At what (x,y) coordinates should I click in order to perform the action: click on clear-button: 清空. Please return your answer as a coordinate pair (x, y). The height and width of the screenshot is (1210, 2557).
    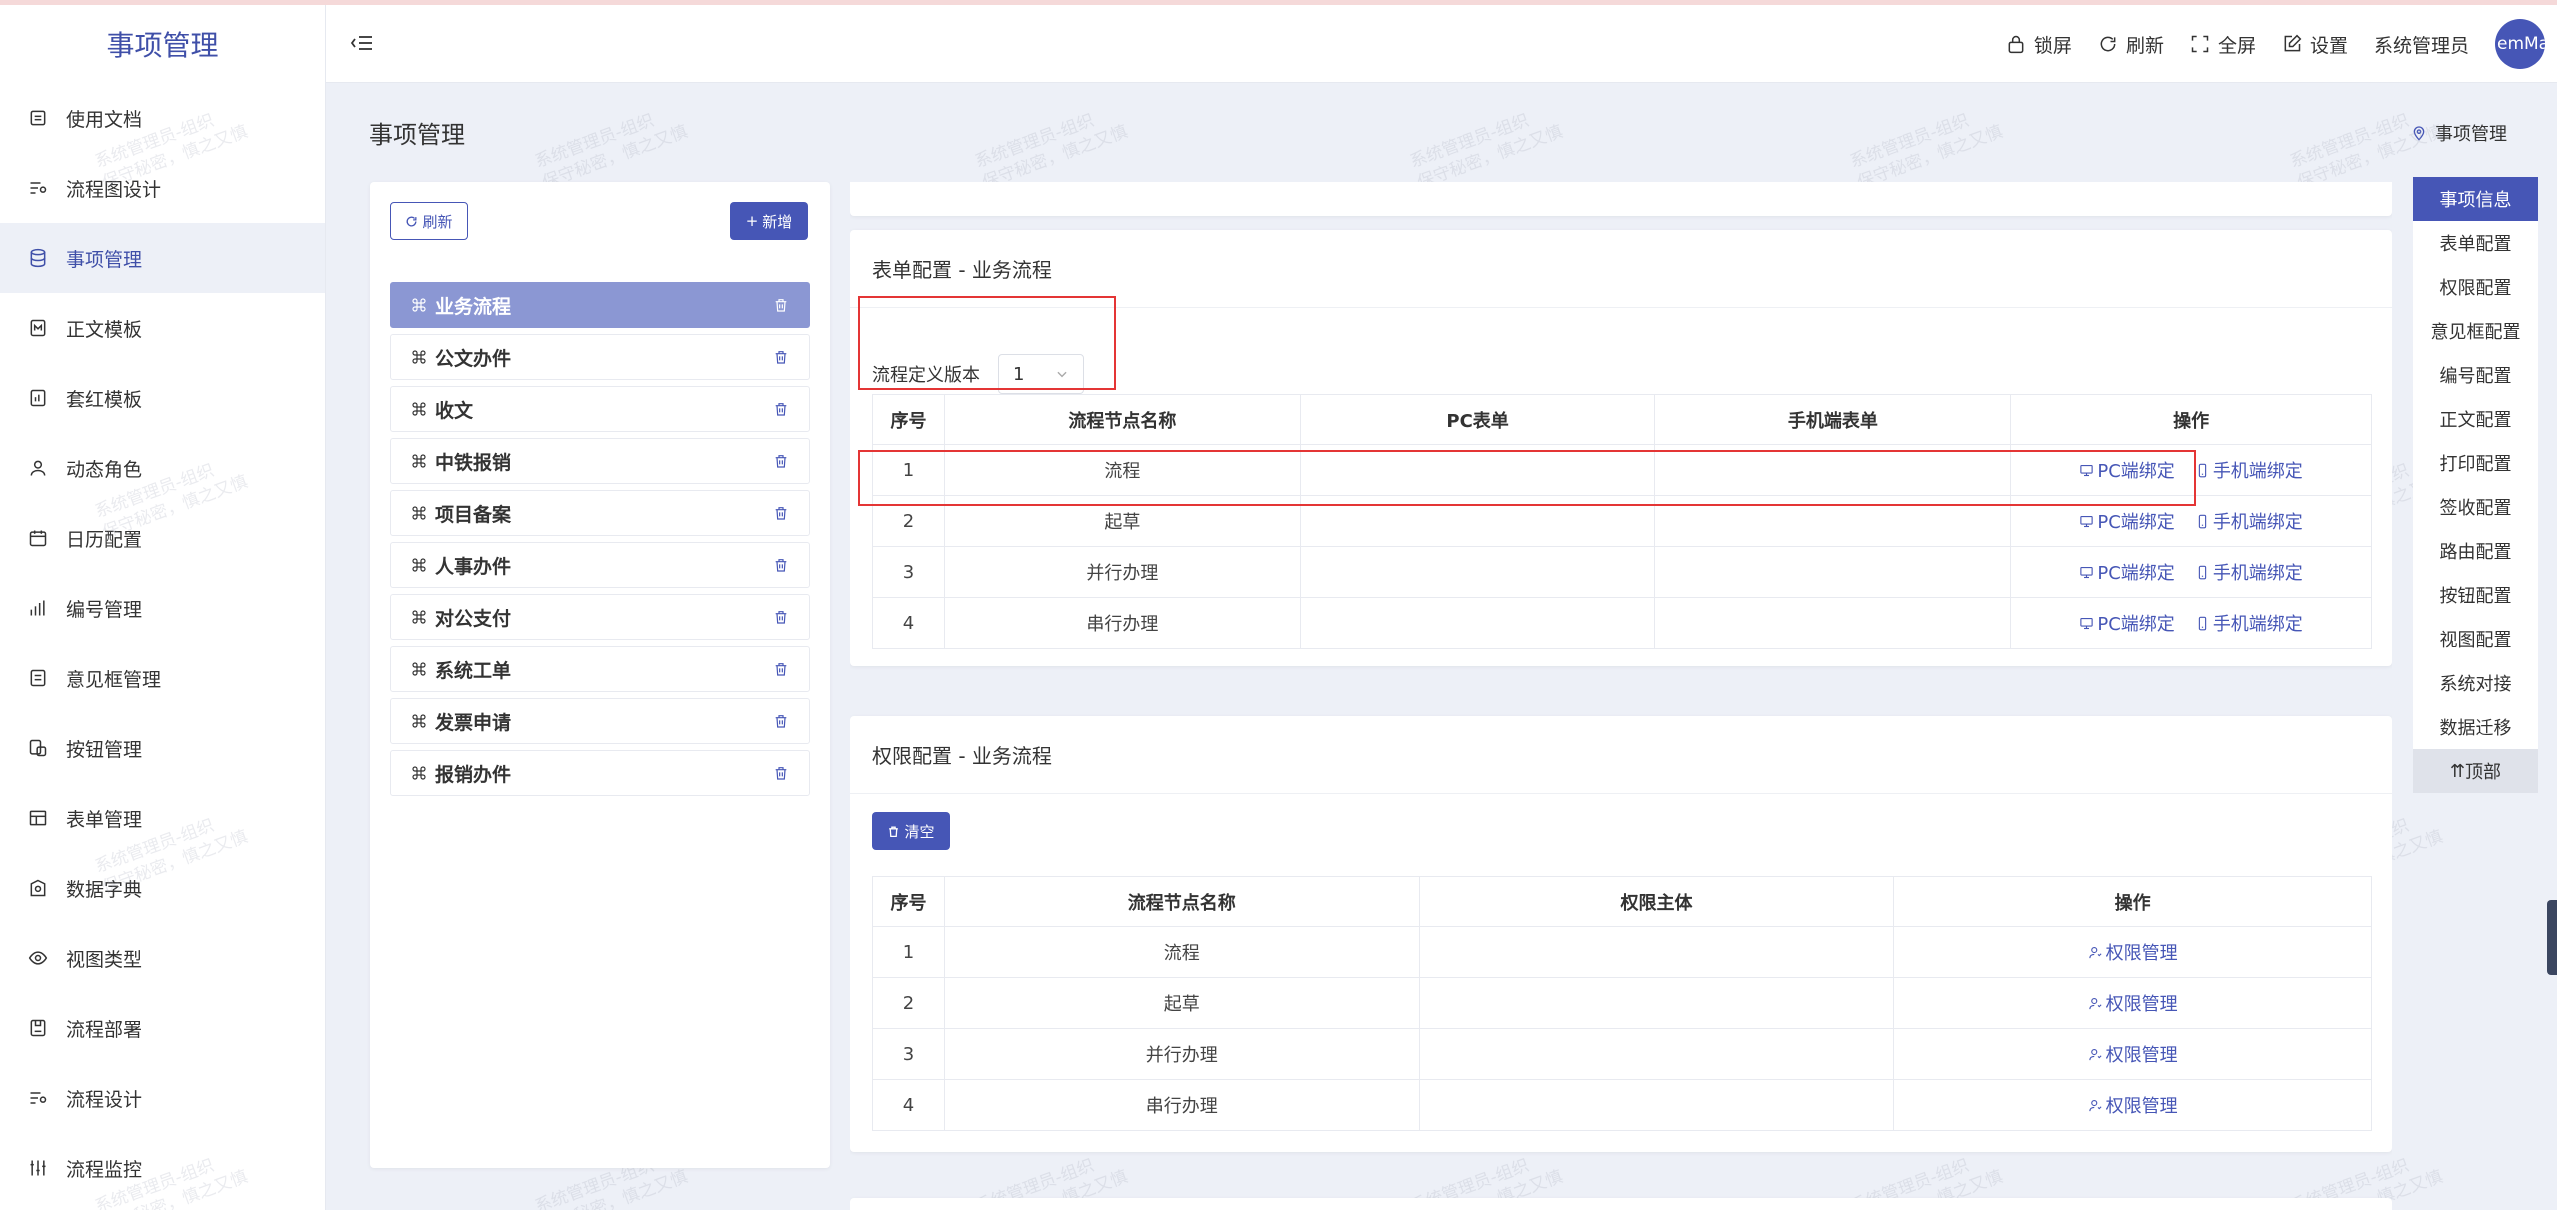
    Looking at the image, I should click on (911, 831).